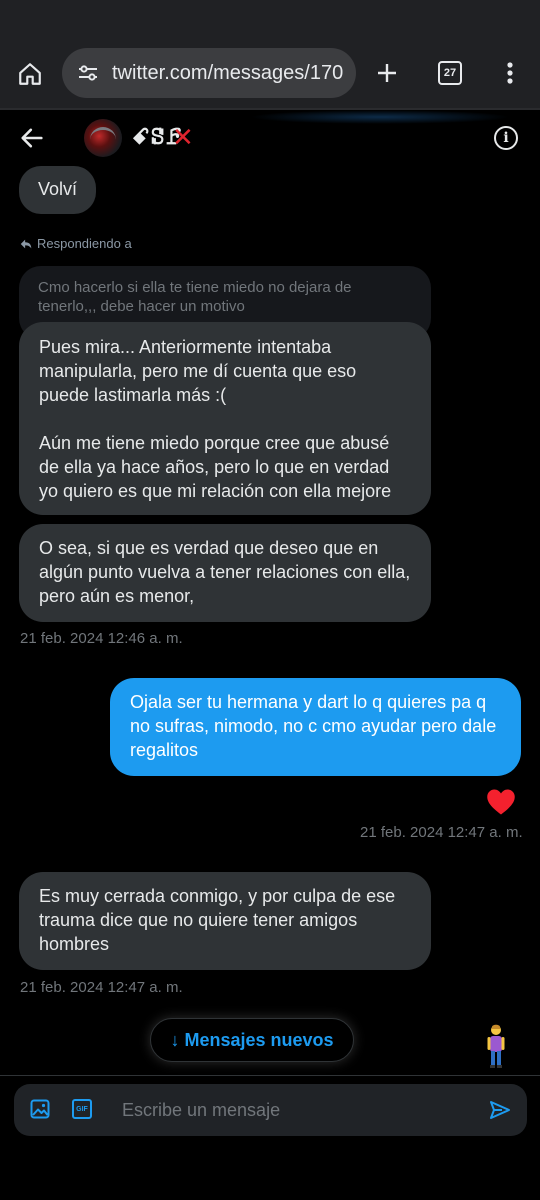 The image size is (540, 1200). I want to click on info-button: i, so click(506, 138).